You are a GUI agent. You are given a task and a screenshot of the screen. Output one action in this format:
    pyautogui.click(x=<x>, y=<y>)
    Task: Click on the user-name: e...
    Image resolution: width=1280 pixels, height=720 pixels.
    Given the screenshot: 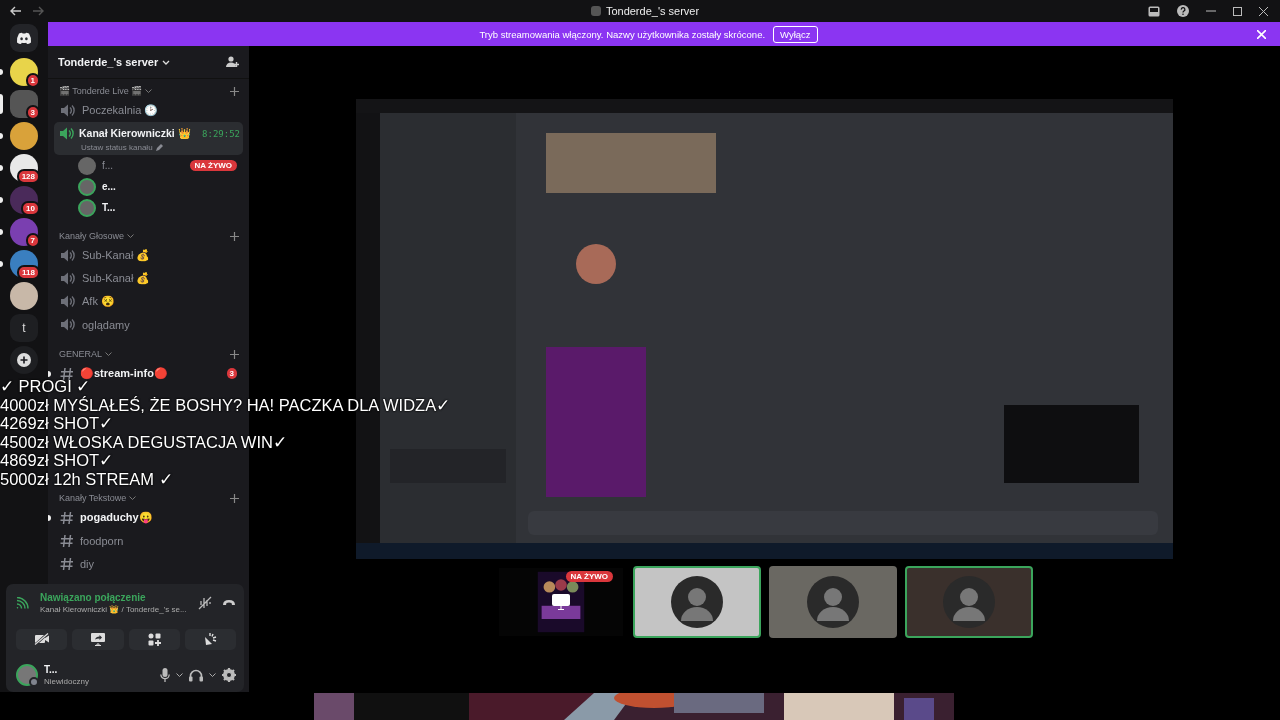 What is the action you would take?
    pyautogui.click(x=109, y=186)
    